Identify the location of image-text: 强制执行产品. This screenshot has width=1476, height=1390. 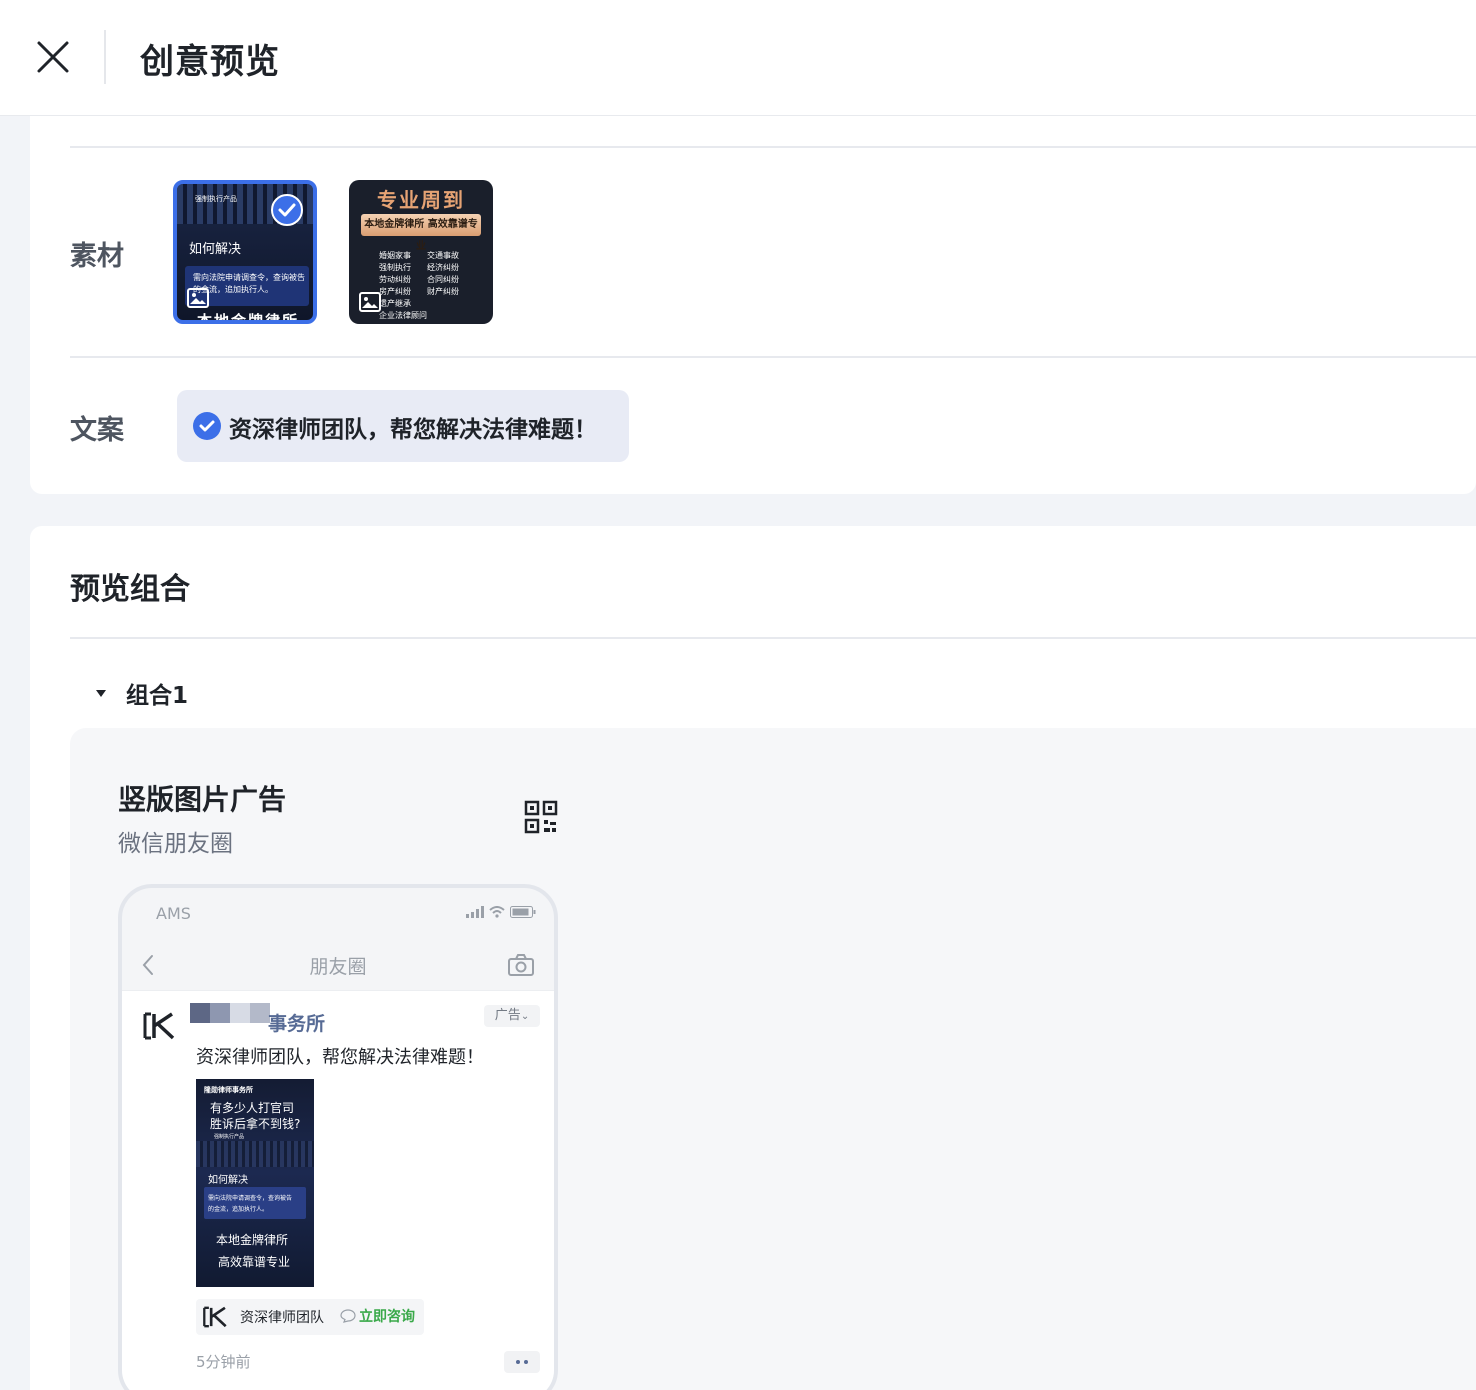
(229, 1137).